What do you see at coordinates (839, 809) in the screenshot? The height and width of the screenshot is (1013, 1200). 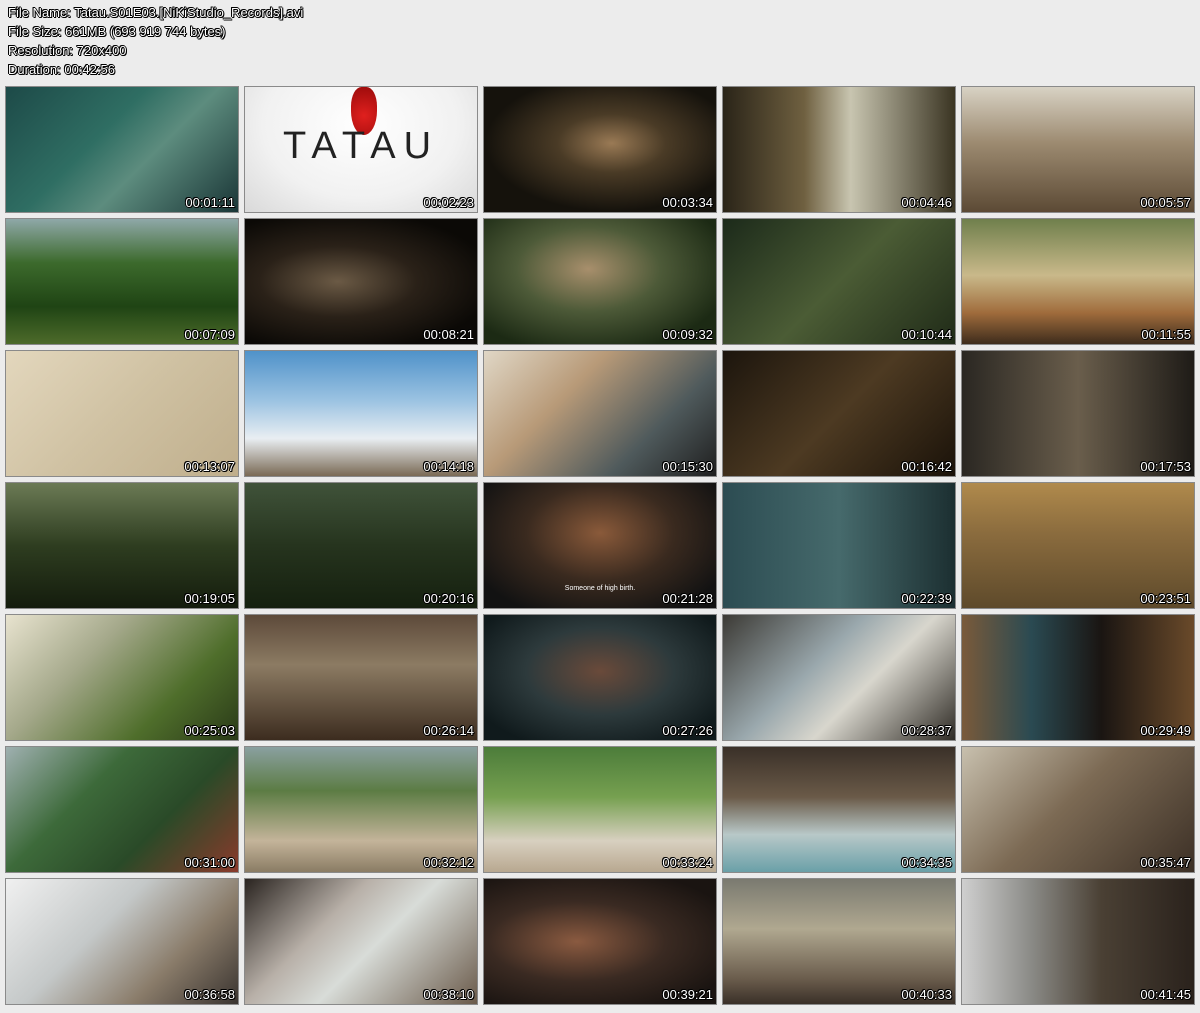 I see `video-thumbnail: 00:34:35` at bounding box center [839, 809].